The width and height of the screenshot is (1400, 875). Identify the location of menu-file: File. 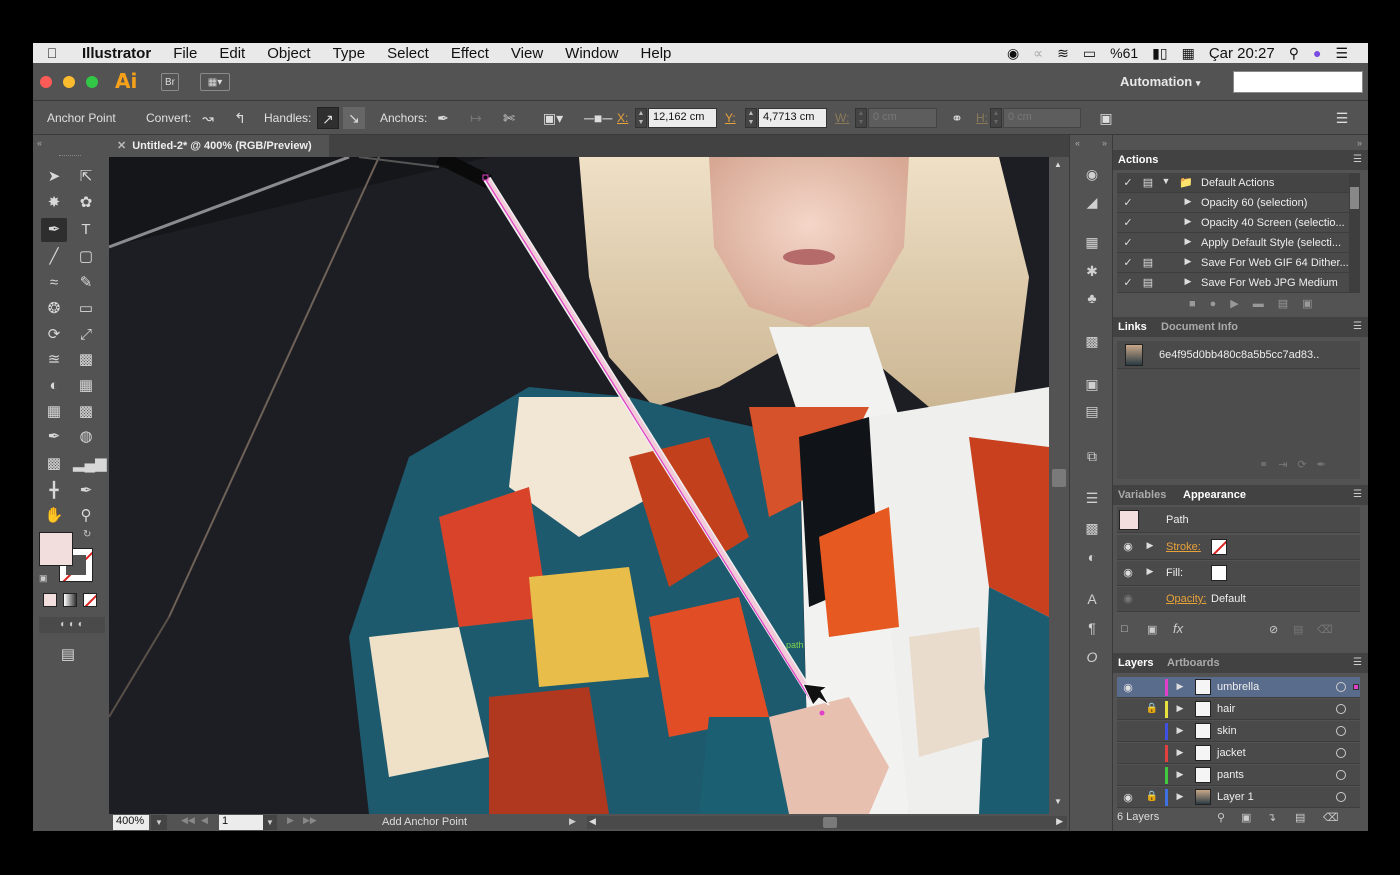
(185, 53).